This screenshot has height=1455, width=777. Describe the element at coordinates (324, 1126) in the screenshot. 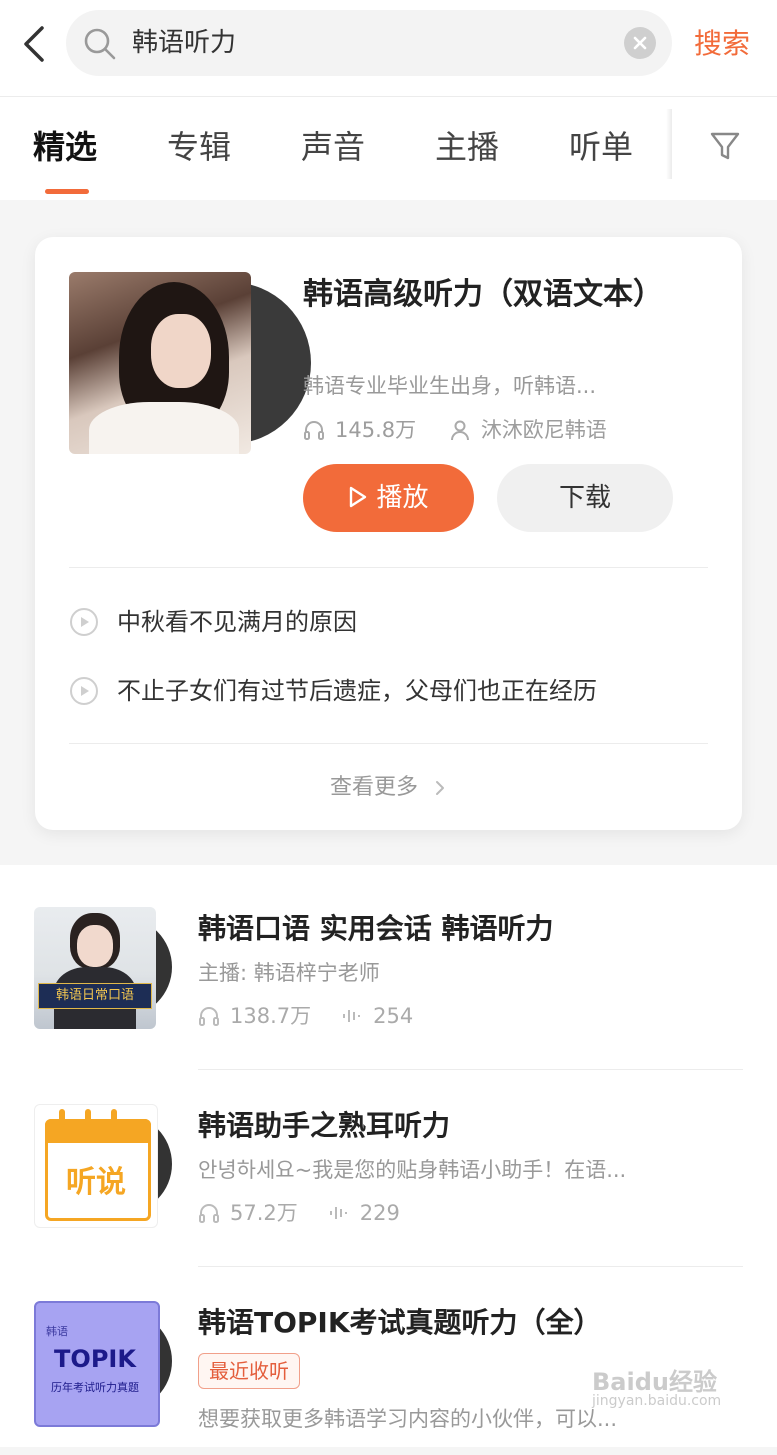

I see `album-title: 韩语助手之熟耳听力` at that location.